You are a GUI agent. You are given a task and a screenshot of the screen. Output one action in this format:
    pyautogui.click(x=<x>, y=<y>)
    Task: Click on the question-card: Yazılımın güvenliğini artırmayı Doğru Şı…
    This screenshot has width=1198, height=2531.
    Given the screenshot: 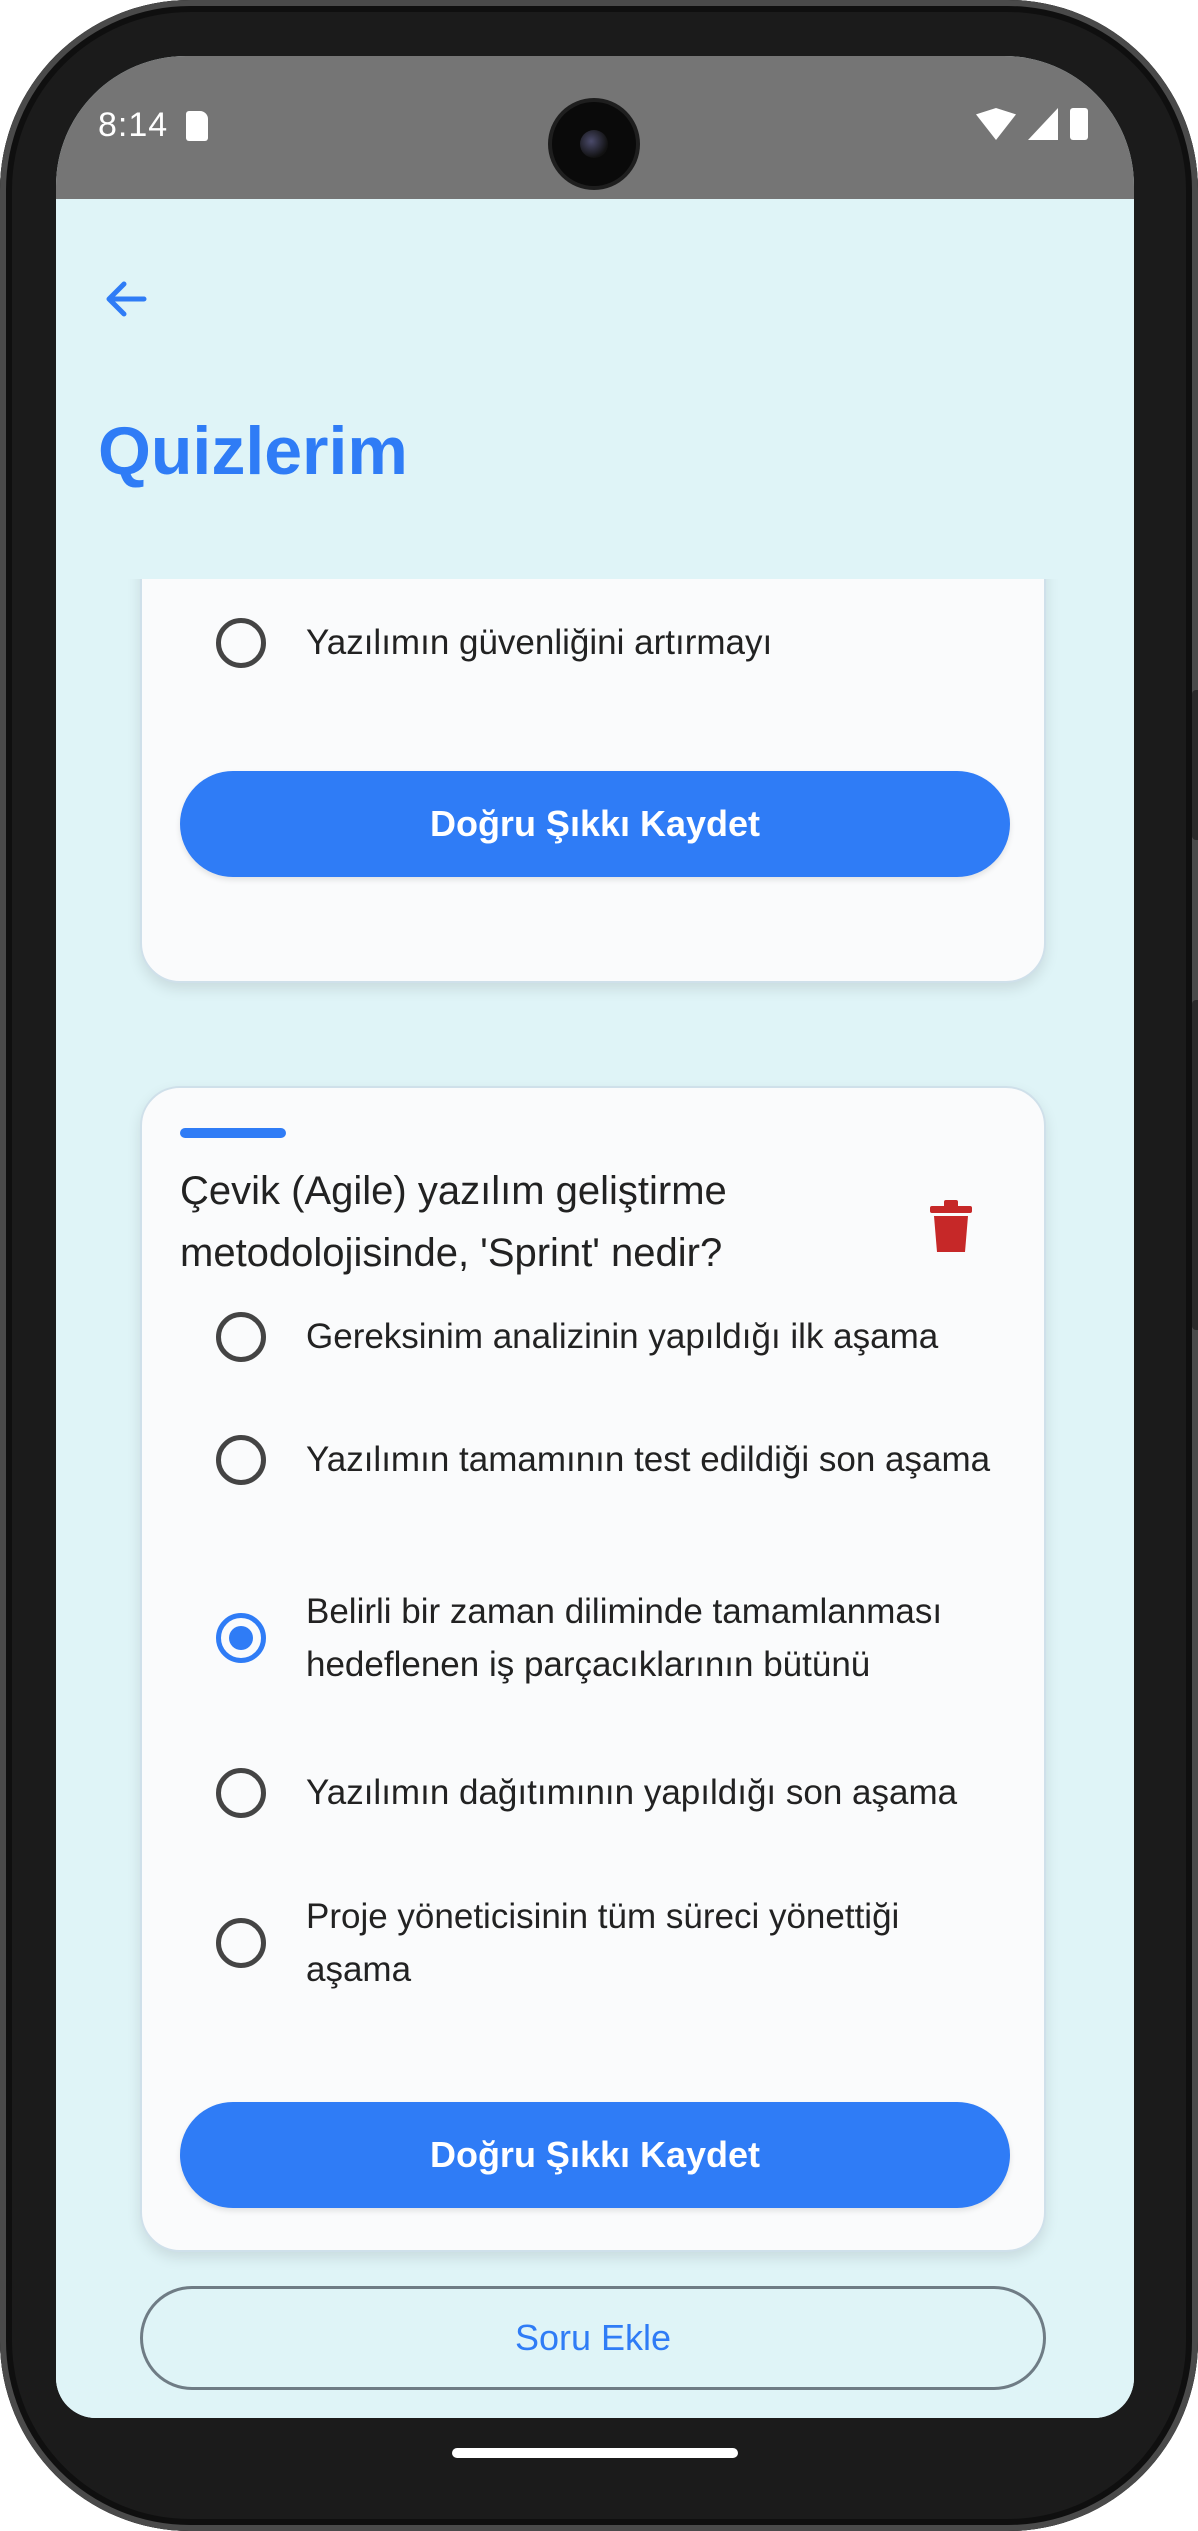 What is the action you would take?
    pyautogui.click(x=593, y=781)
    